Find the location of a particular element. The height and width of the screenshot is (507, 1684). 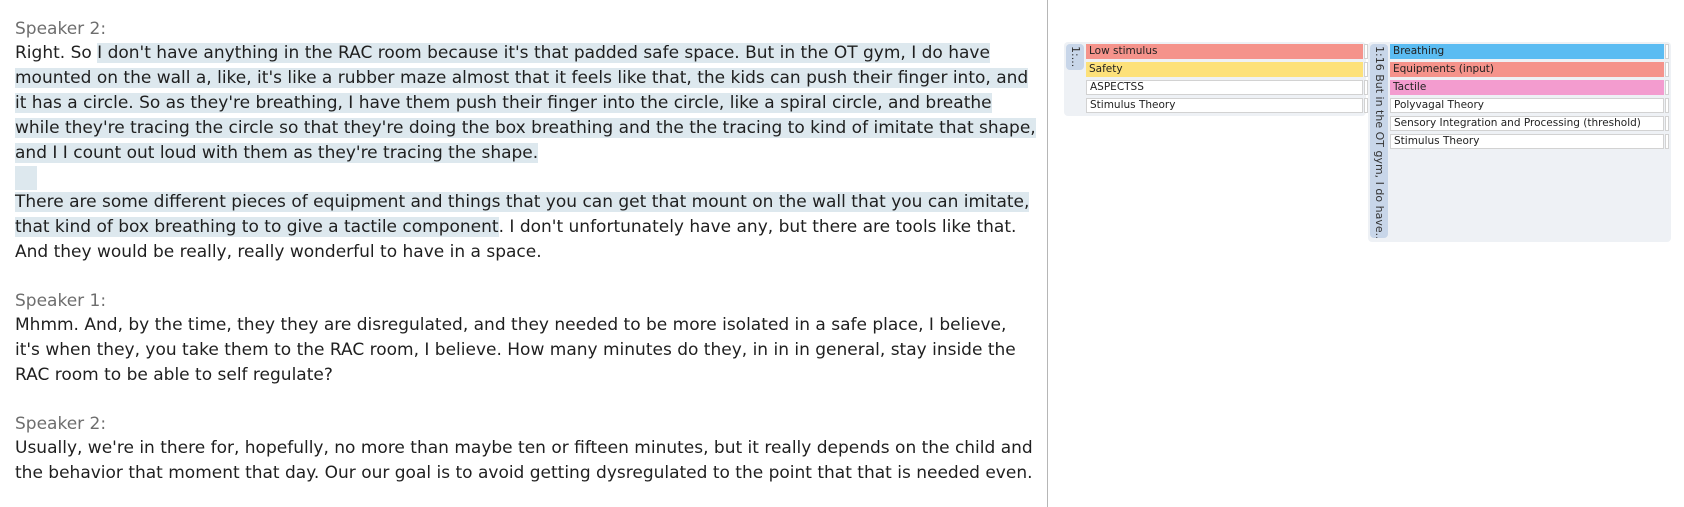

code-chip: Equipments (input) is located at coordinates (1527, 69).